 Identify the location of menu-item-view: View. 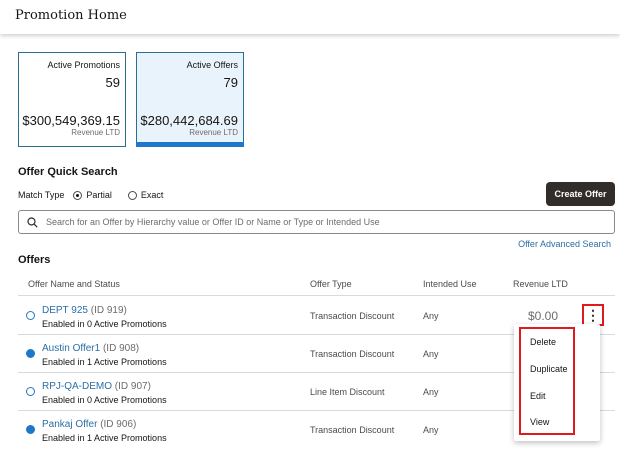
(539, 422).